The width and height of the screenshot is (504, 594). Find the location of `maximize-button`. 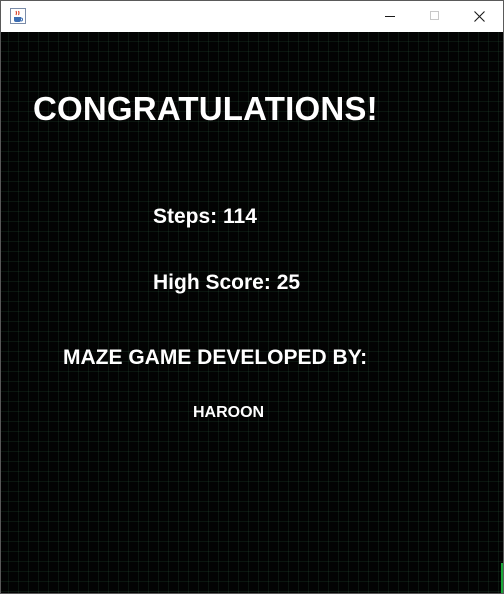

maximize-button is located at coordinates (436, 16).